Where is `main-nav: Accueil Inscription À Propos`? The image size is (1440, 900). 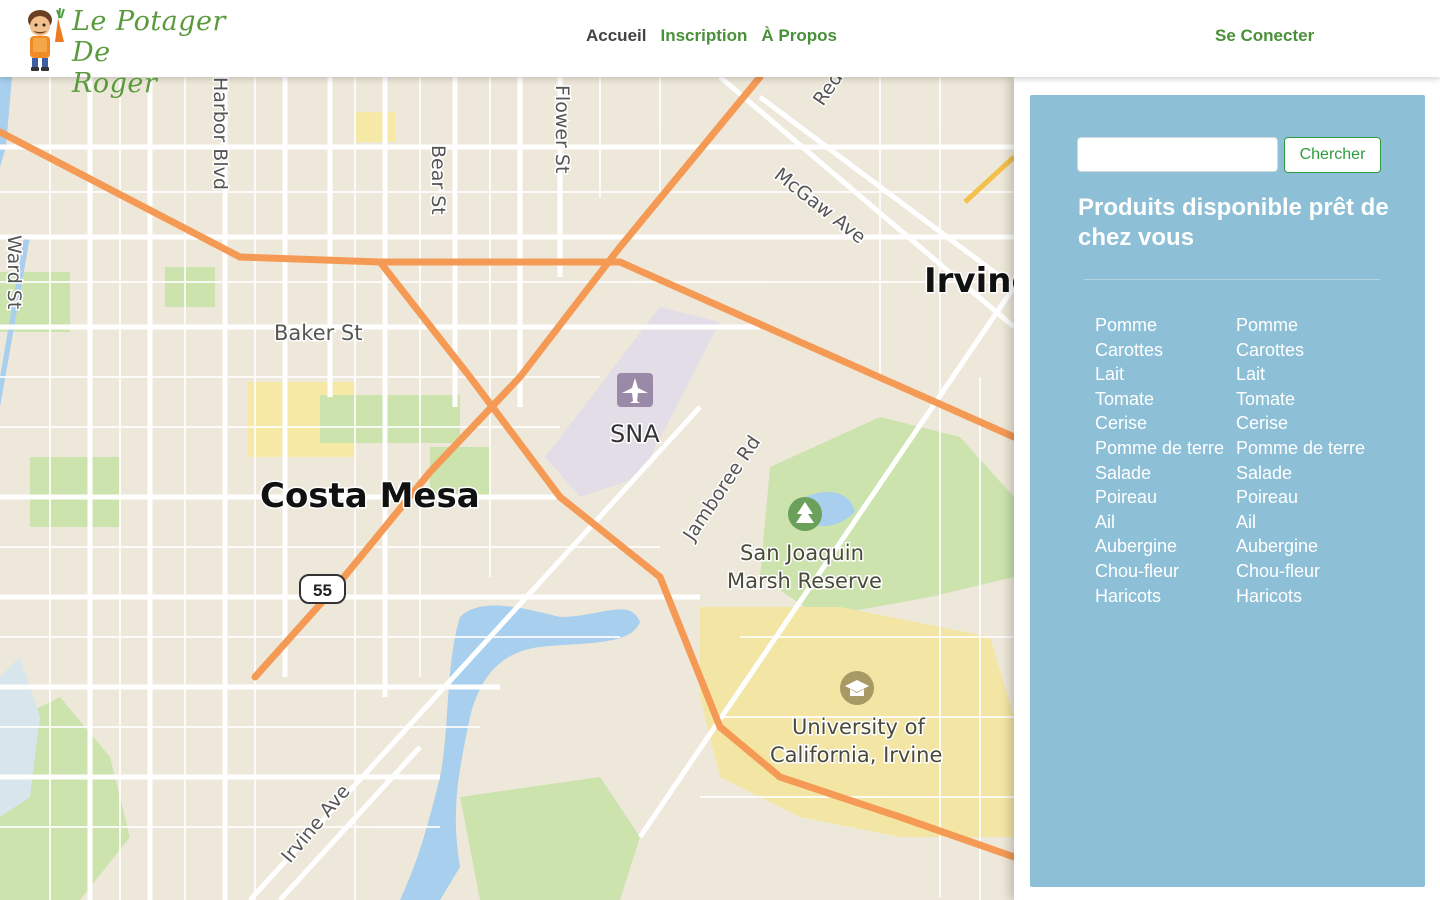
main-nav: Accueil Inscription À Propos is located at coordinates (711, 36).